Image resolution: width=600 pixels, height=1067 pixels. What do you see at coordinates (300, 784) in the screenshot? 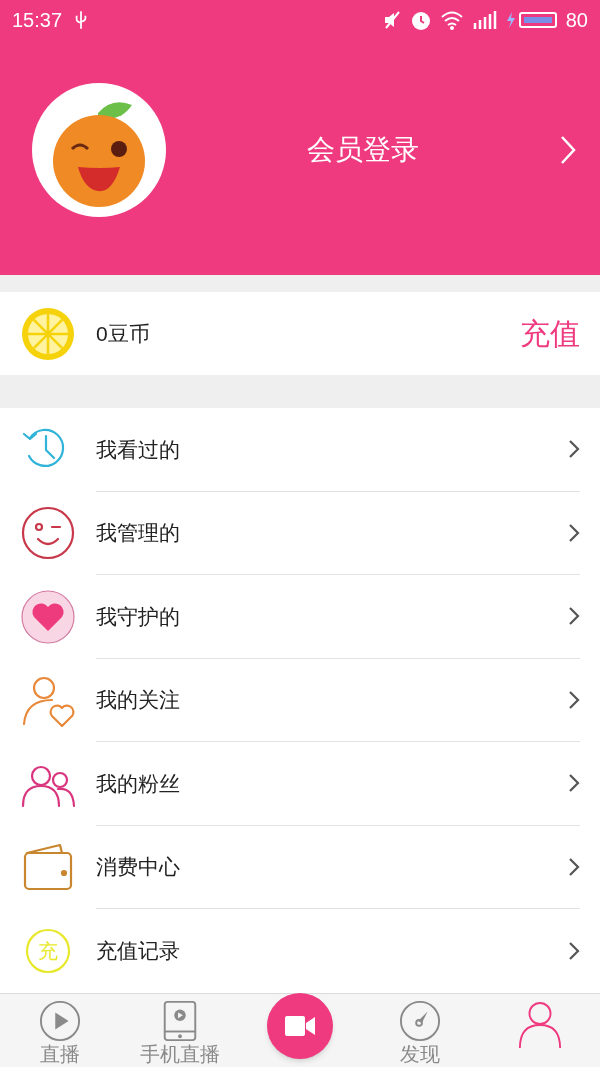
I see `menu-item: 我的粉丝` at bounding box center [300, 784].